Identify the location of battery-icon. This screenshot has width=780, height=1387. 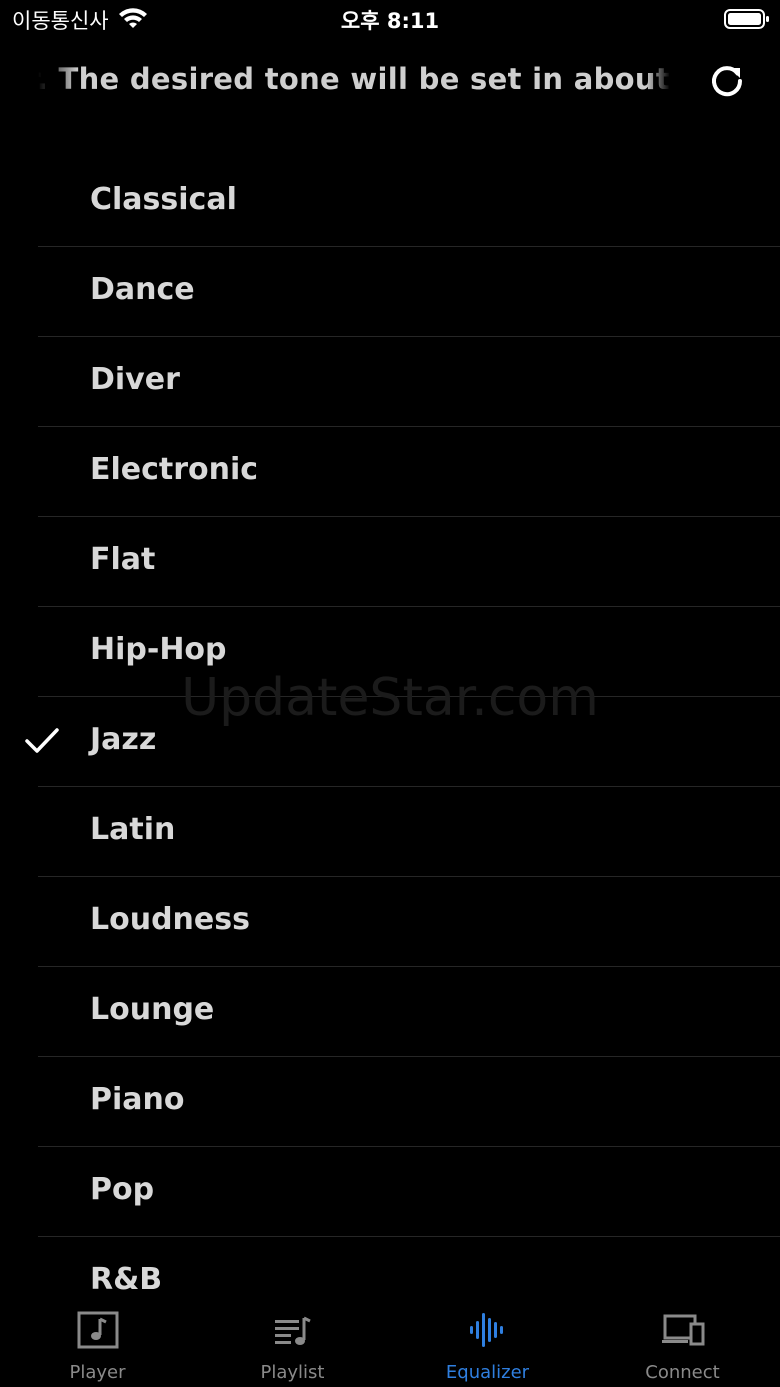
(746, 19).